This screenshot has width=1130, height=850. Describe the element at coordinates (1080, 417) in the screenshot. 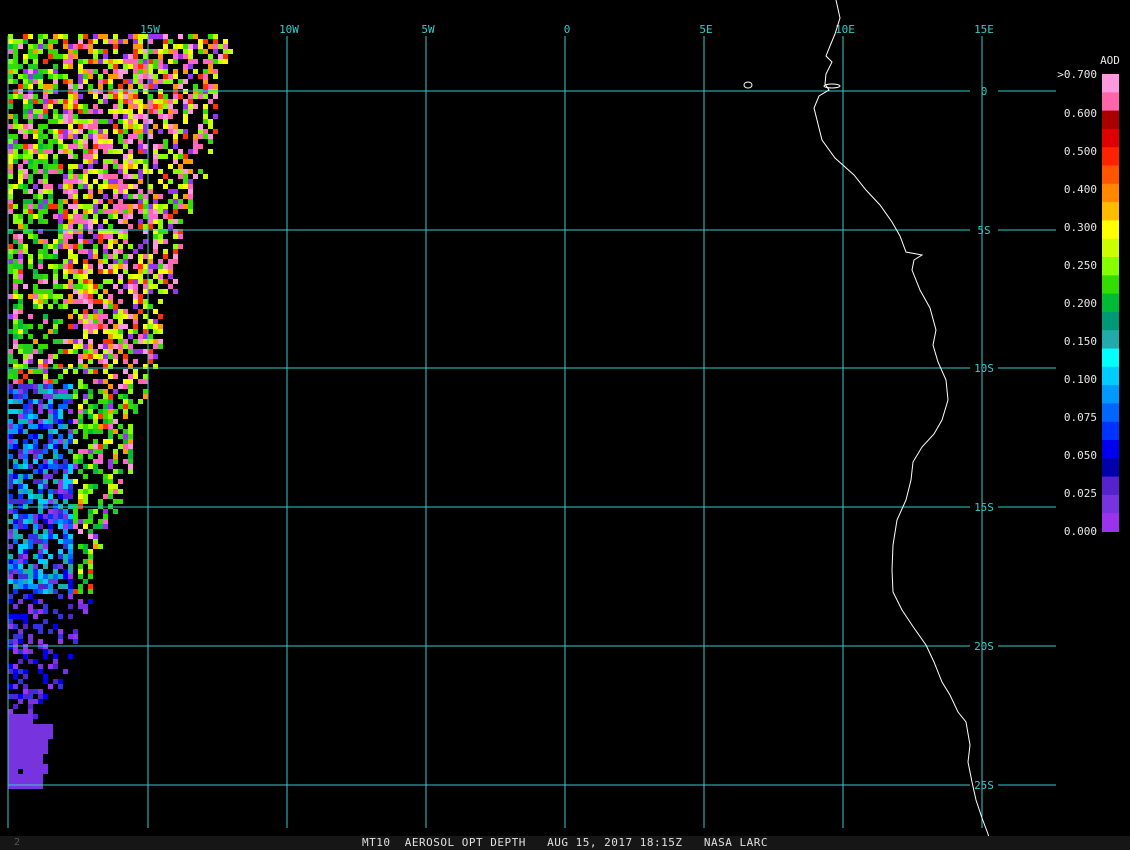

I see `legend-tick-label: 0.075` at that location.